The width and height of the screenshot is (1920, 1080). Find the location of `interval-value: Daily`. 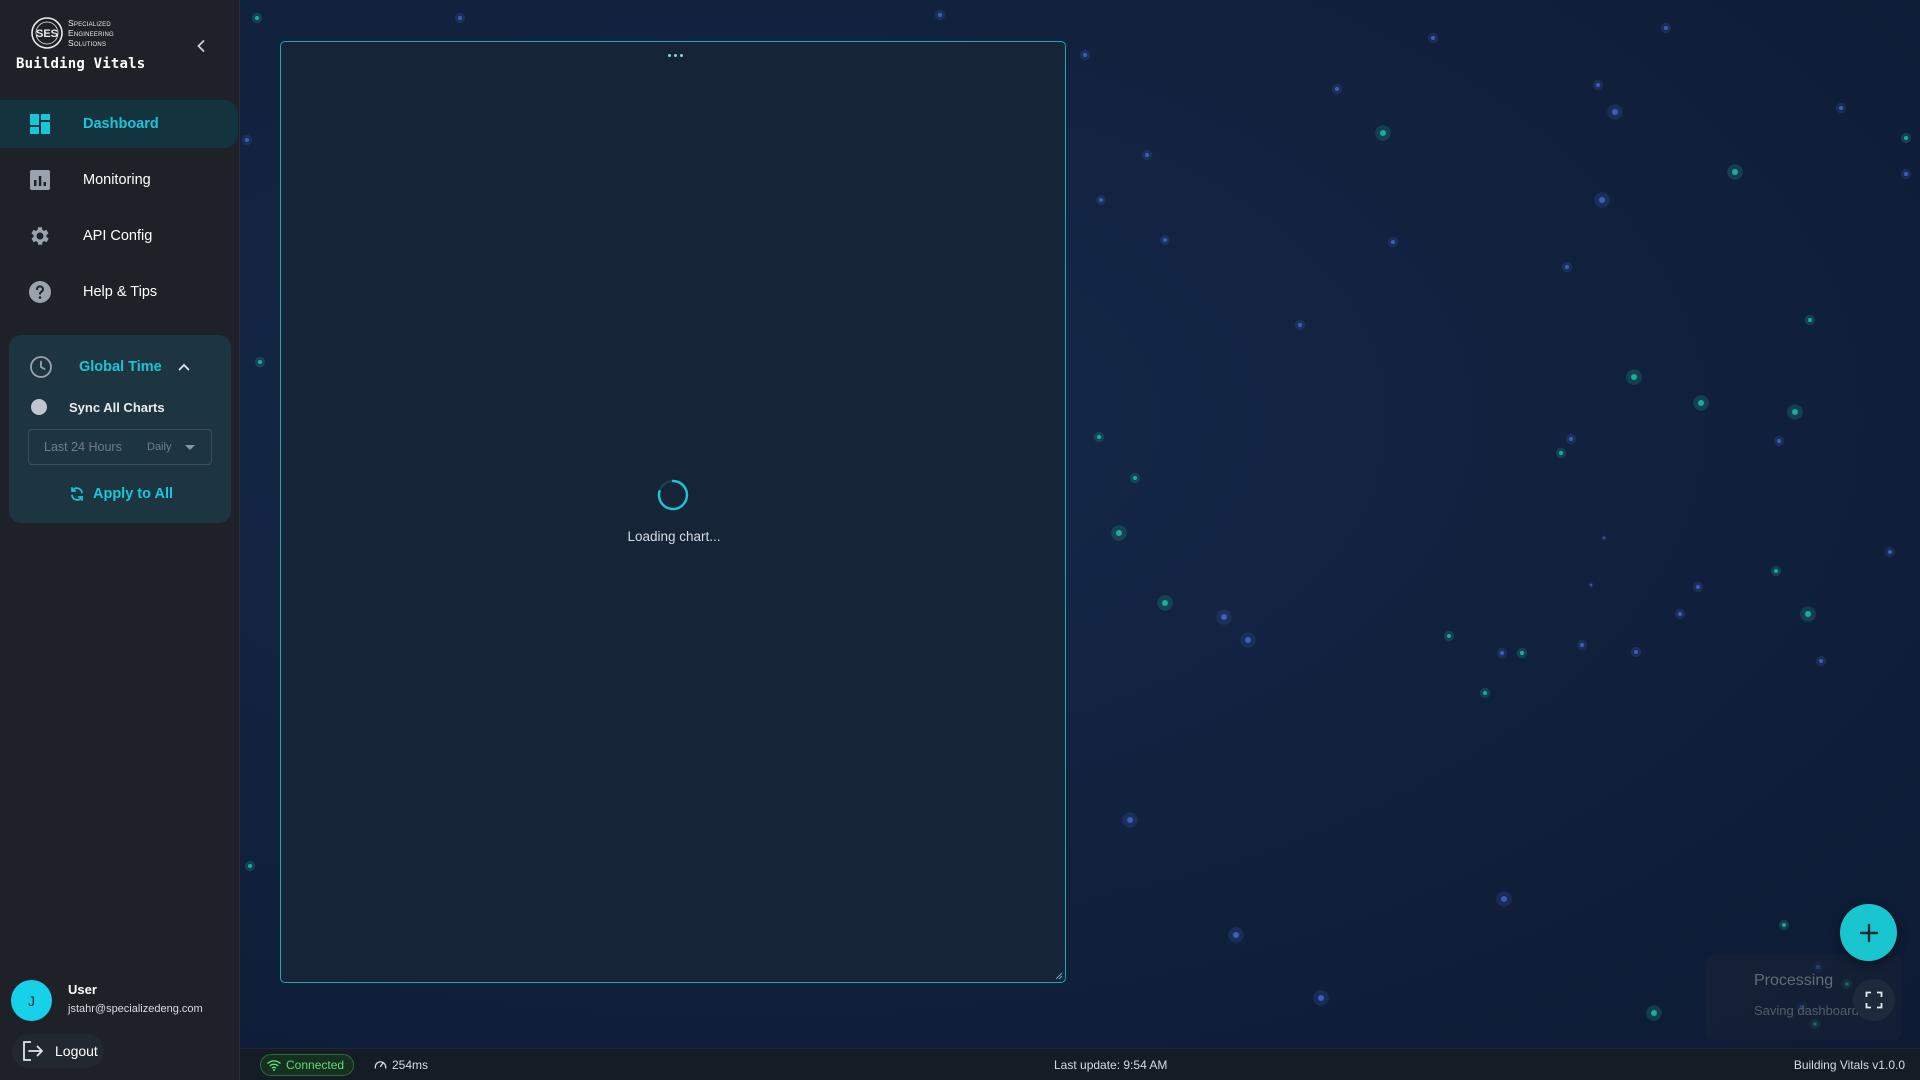

interval-value: Daily is located at coordinates (159, 447).